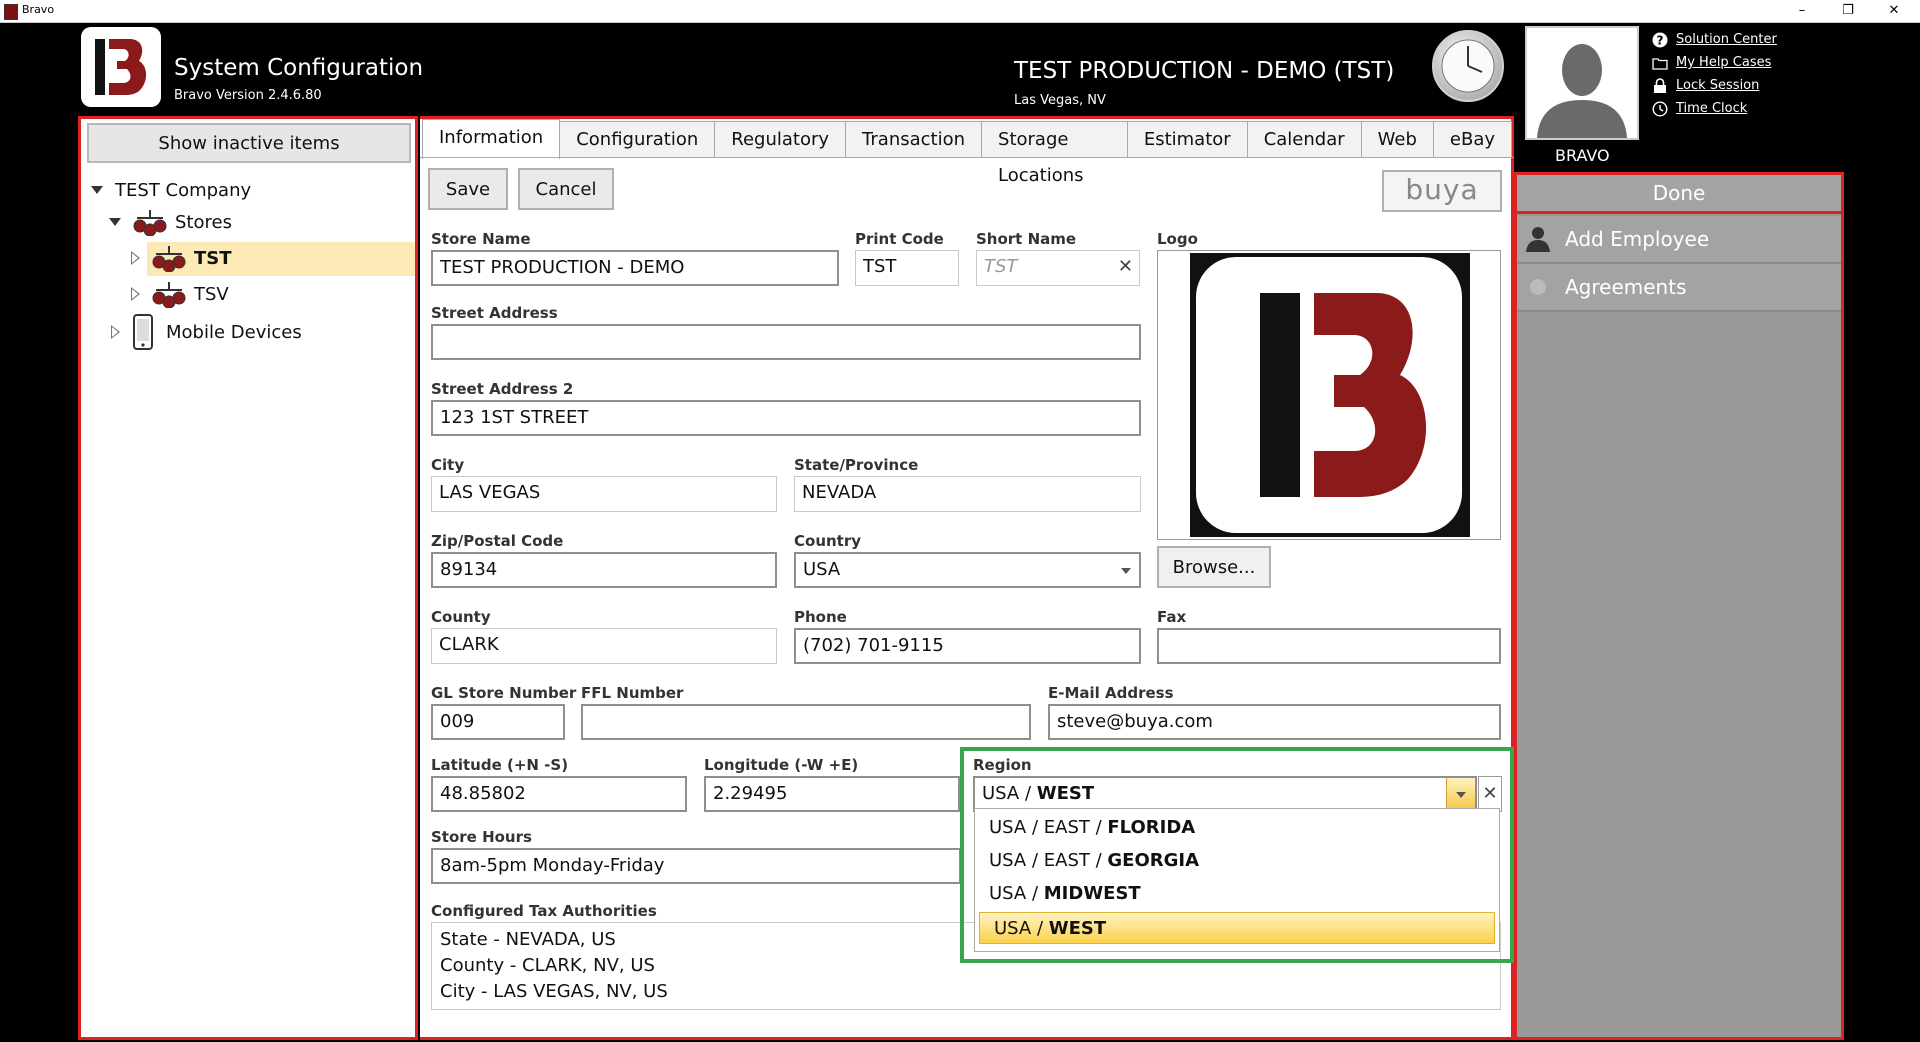 This screenshot has height=1042, width=1920. Describe the element at coordinates (1848, 11) in the screenshot. I see `restore-button: ❐` at that location.